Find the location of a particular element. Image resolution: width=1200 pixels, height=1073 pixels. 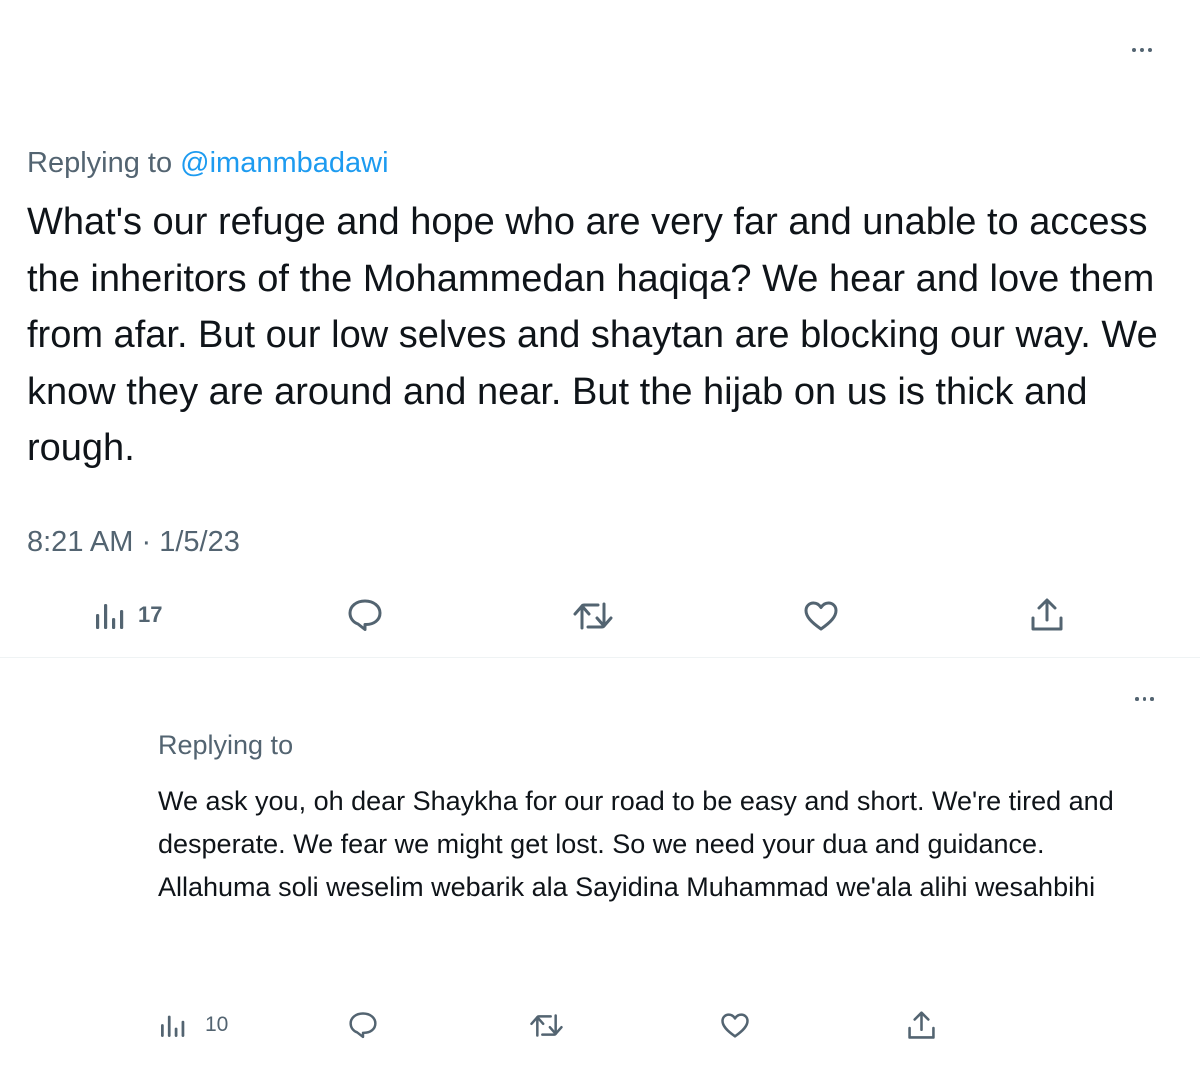

main-more-button is located at coordinates (1142, 50).